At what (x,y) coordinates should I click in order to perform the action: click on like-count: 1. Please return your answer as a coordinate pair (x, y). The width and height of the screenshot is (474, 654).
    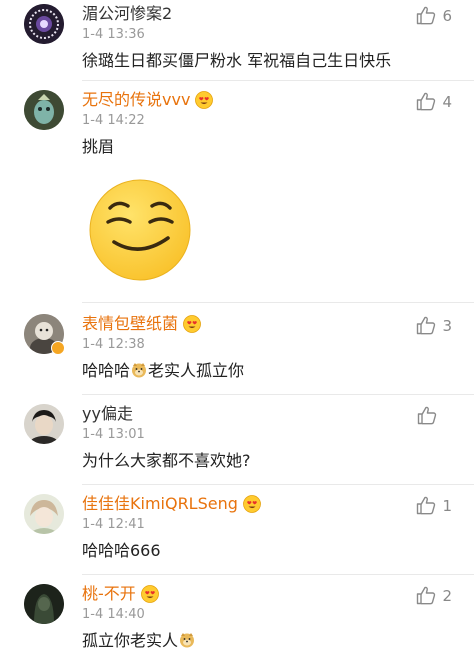
    Looking at the image, I should click on (447, 505).